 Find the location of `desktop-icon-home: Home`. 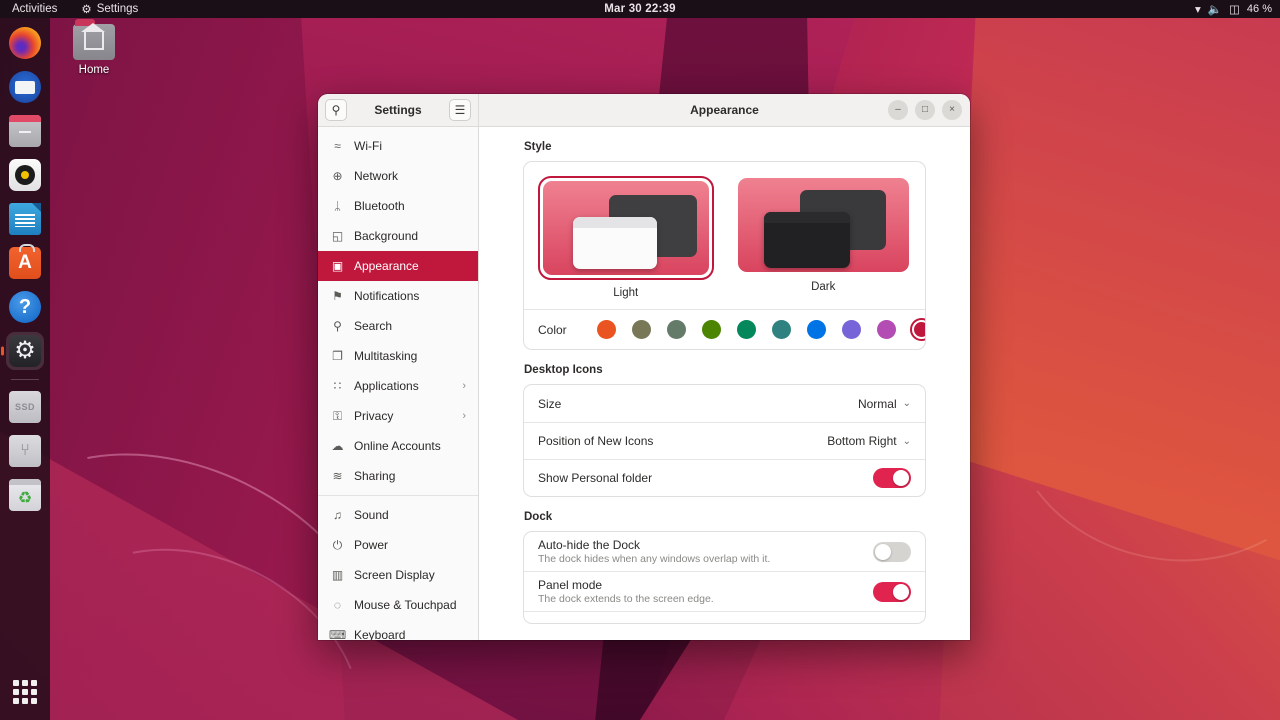

desktop-icon-home: Home is located at coordinates (94, 47).